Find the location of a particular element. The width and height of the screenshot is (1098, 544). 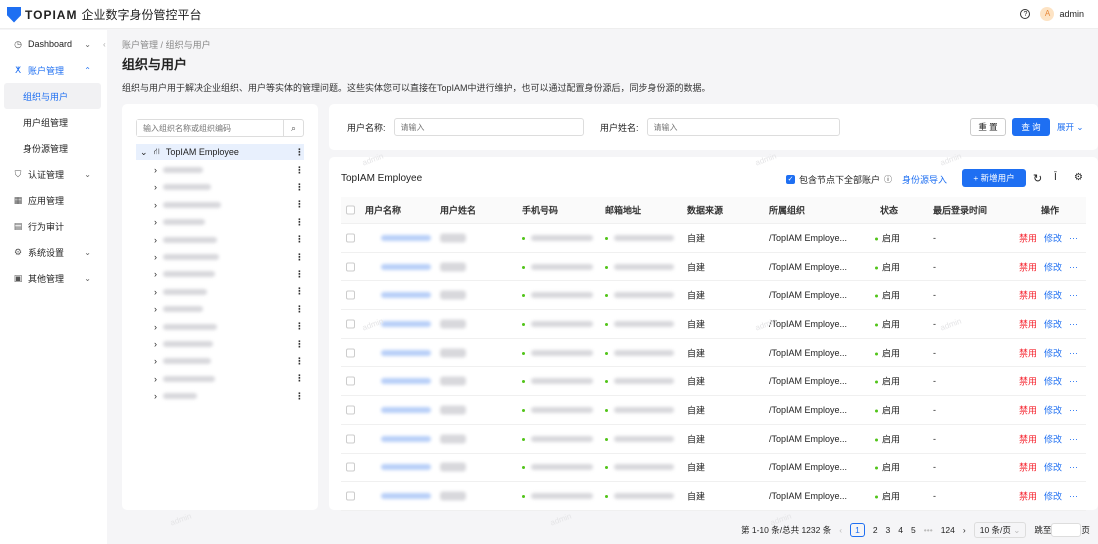

add-user-button: + 新增用户 is located at coordinates (994, 178).